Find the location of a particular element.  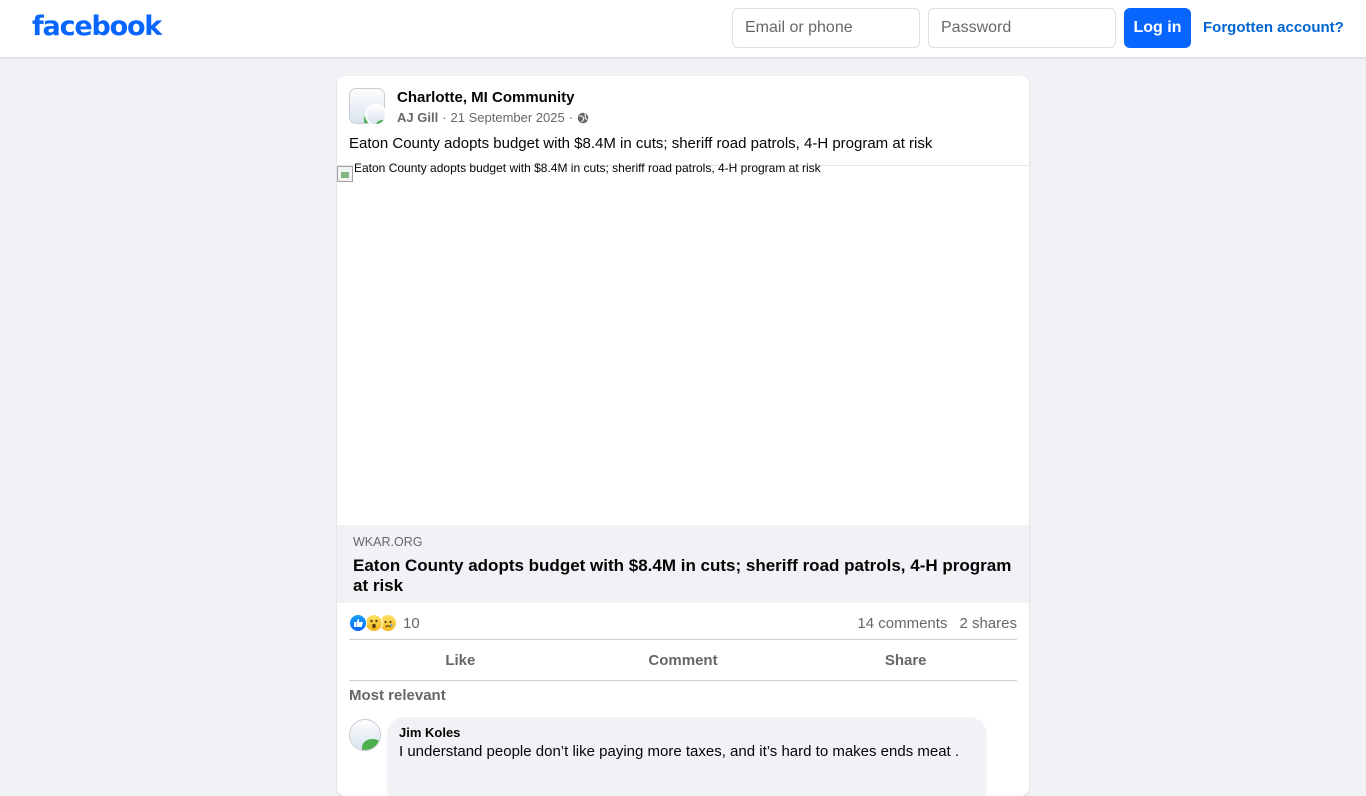

globe-icon is located at coordinates (583, 117).